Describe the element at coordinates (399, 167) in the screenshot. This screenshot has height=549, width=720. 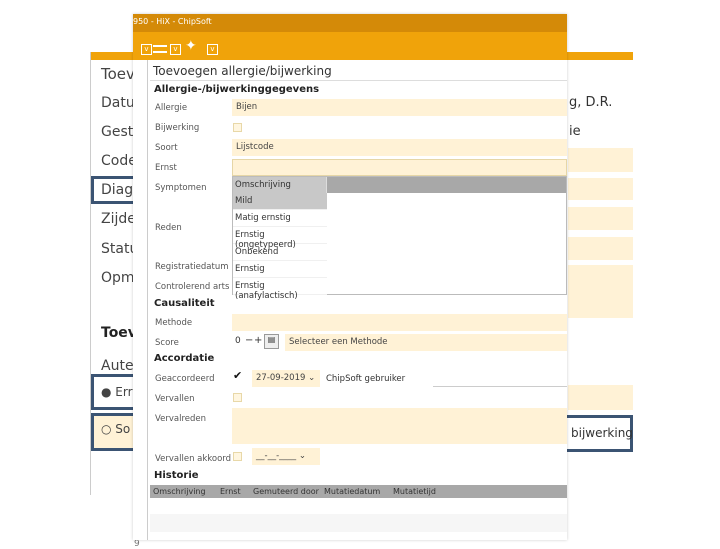
I see `ernst-field` at that location.